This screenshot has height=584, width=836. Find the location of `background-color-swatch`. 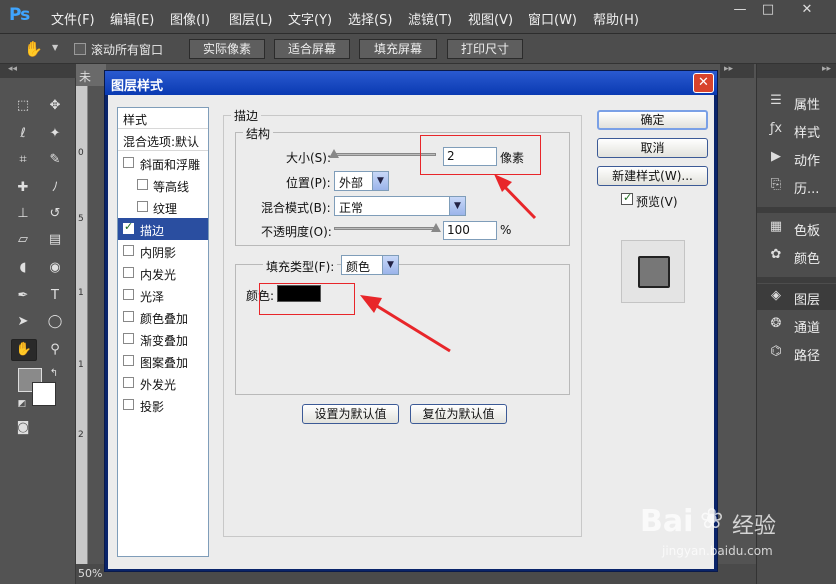

background-color-swatch is located at coordinates (44, 394).